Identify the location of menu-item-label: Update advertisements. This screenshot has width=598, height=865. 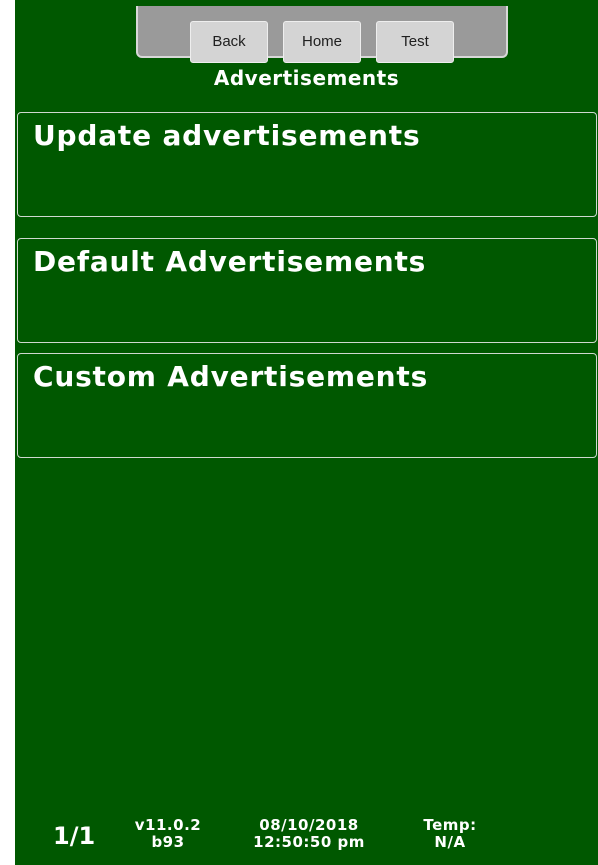
(227, 135).